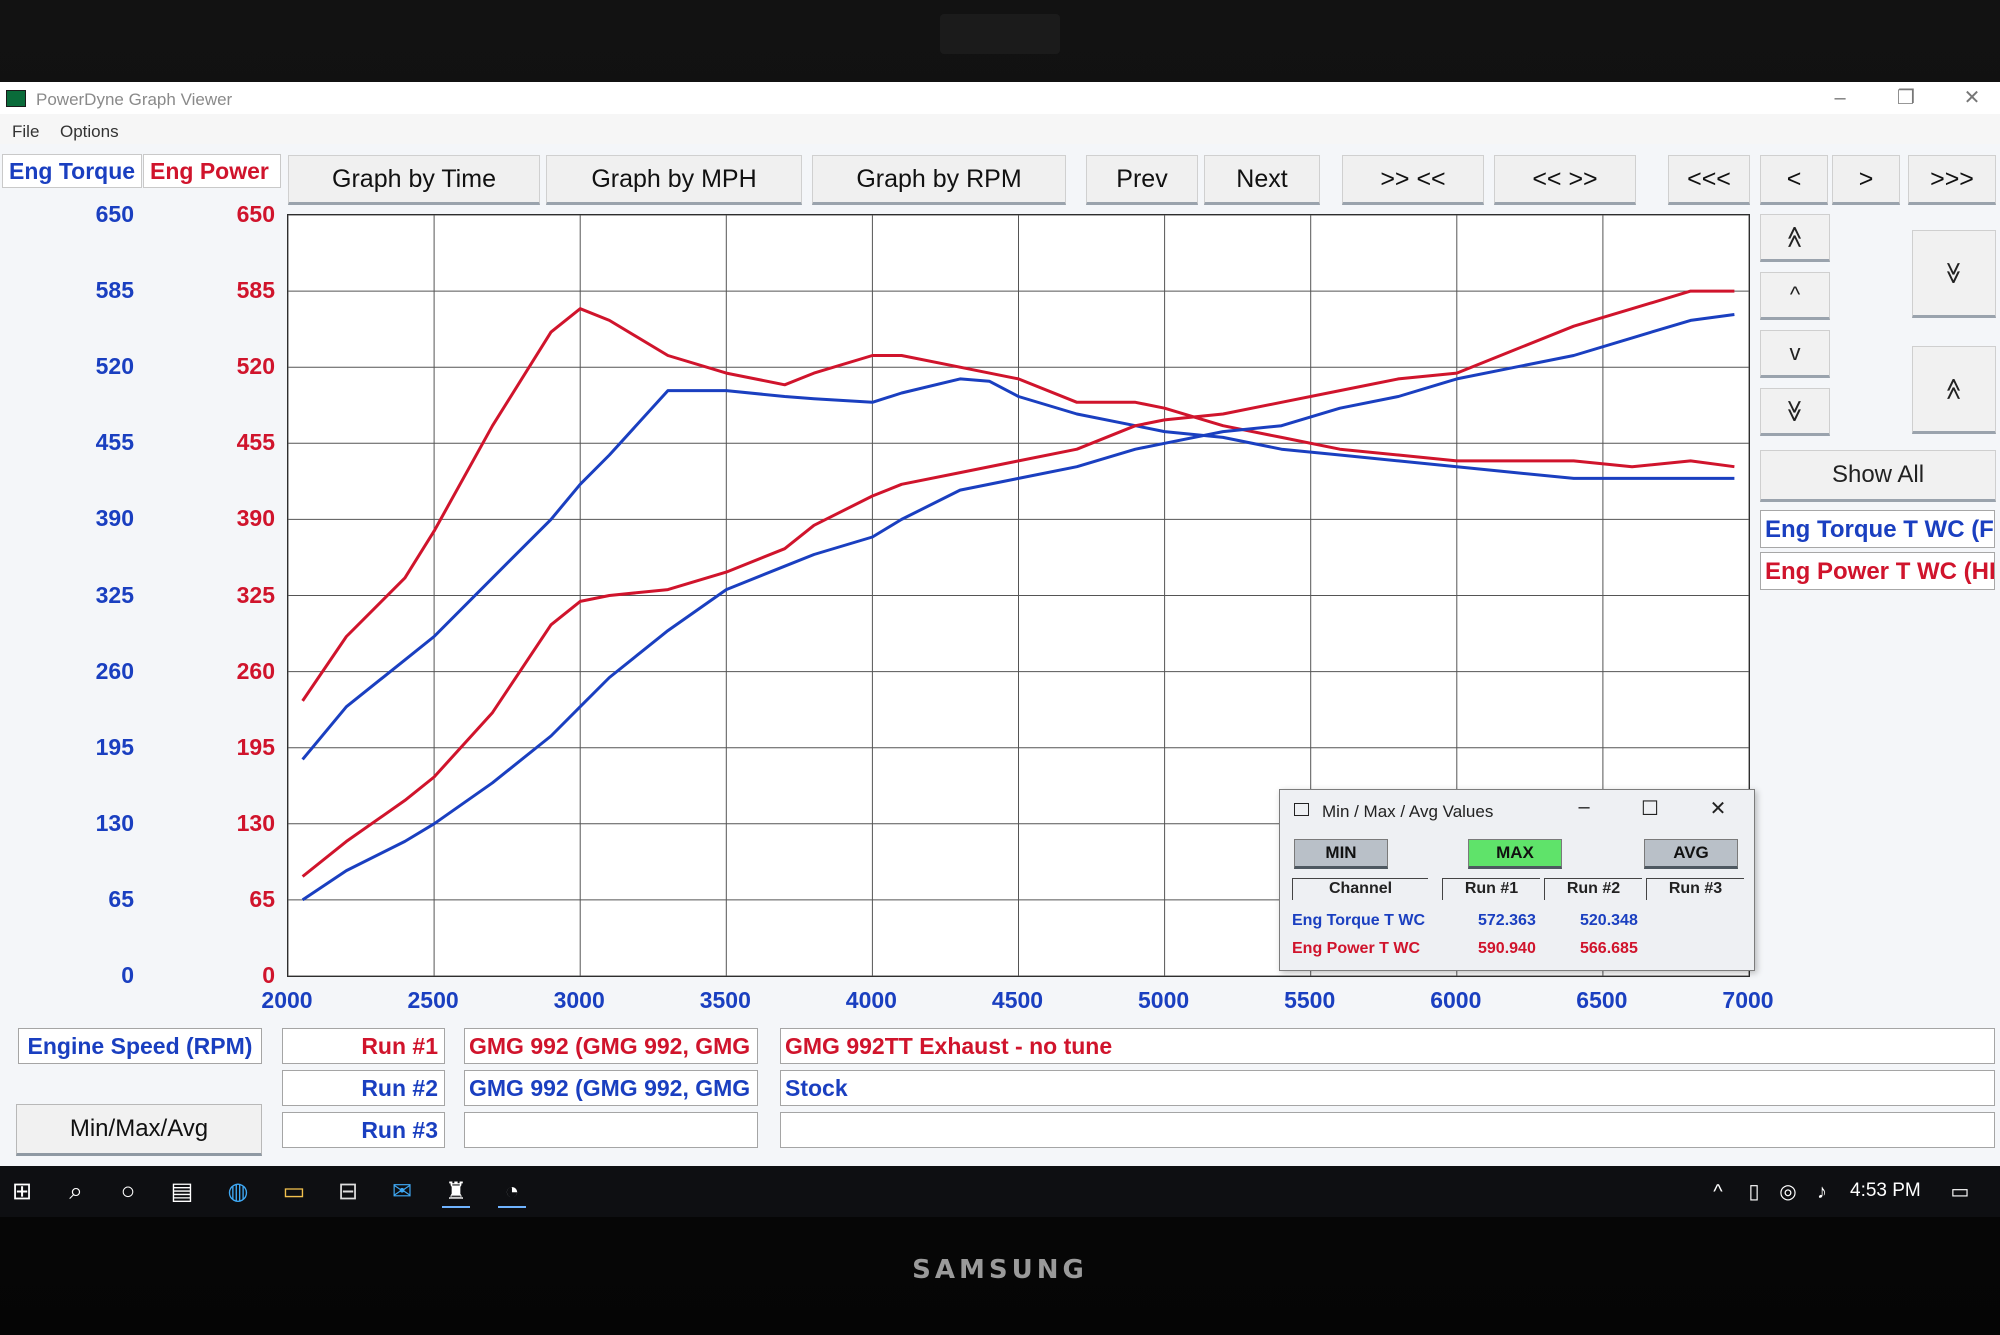  What do you see at coordinates (89, 132) in the screenshot?
I see `menu-options: Options` at bounding box center [89, 132].